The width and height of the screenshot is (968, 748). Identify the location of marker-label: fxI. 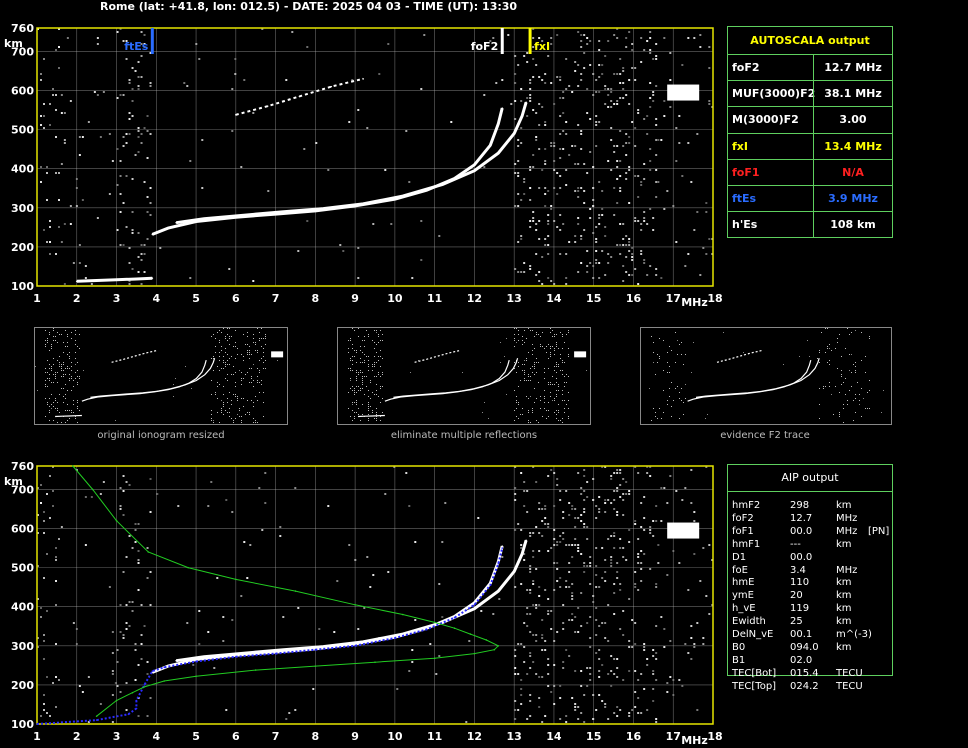
(542, 46).